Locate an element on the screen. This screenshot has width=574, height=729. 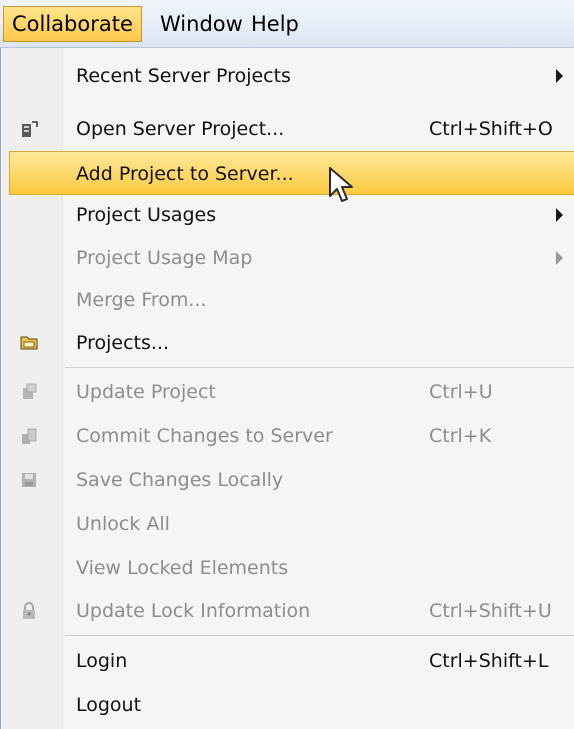
menu-item-shortcut: Ctrl+Shift+O is located at coordinates (491, 129).